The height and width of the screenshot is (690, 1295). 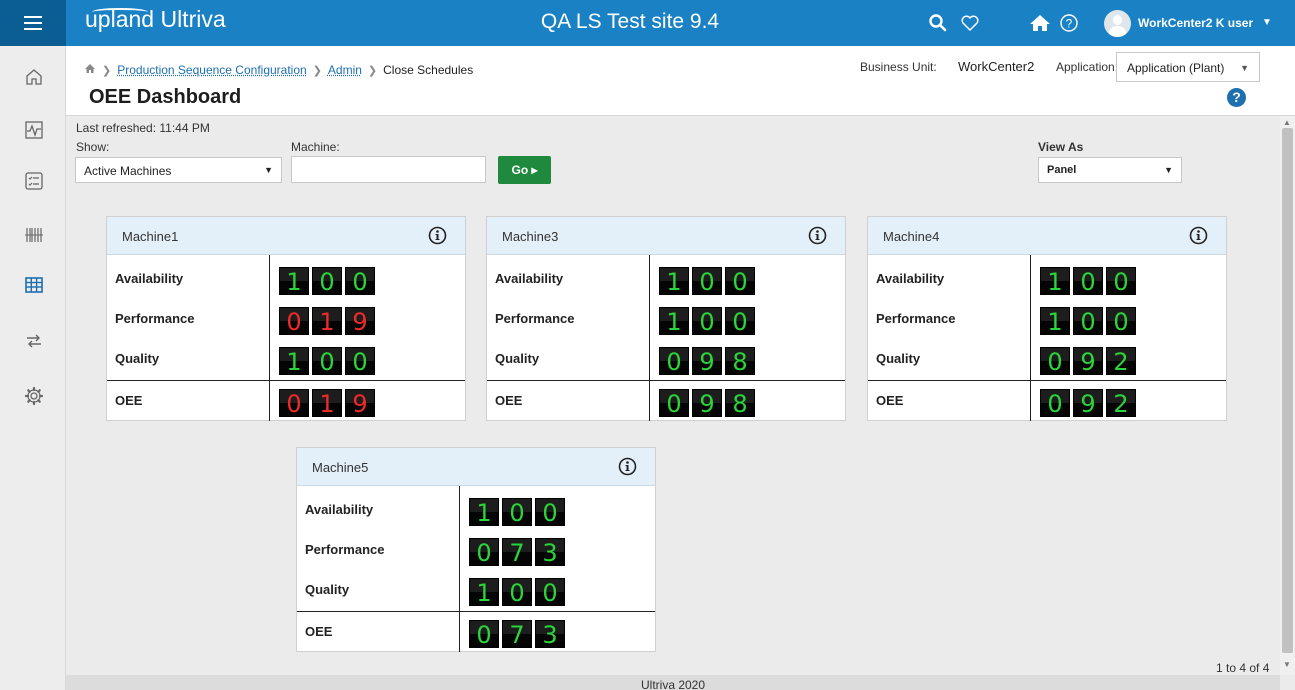 I want to click on app-logo: upland Ultriva, so click(x=155, y=19).